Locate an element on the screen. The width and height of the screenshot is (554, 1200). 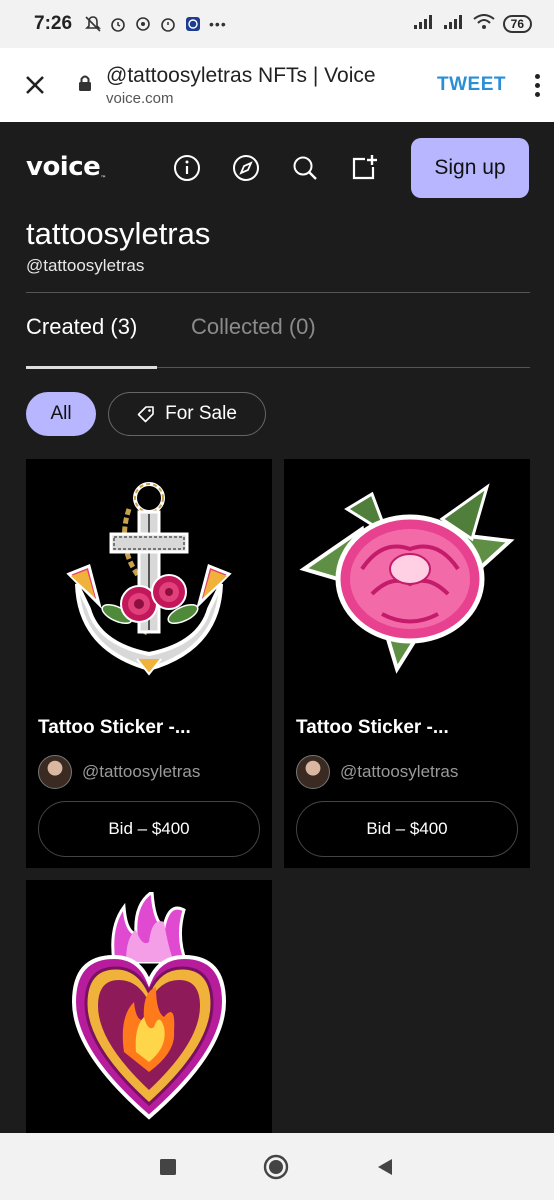
close-icon is located at coordinates (35, 85).